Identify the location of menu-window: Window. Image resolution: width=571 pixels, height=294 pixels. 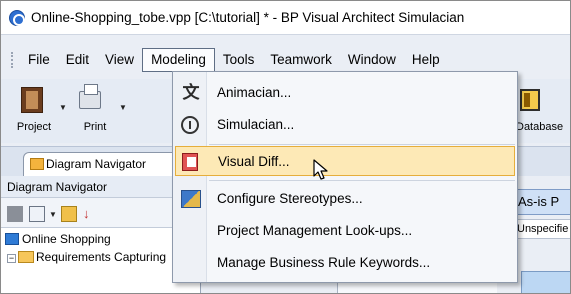
(372, 60).